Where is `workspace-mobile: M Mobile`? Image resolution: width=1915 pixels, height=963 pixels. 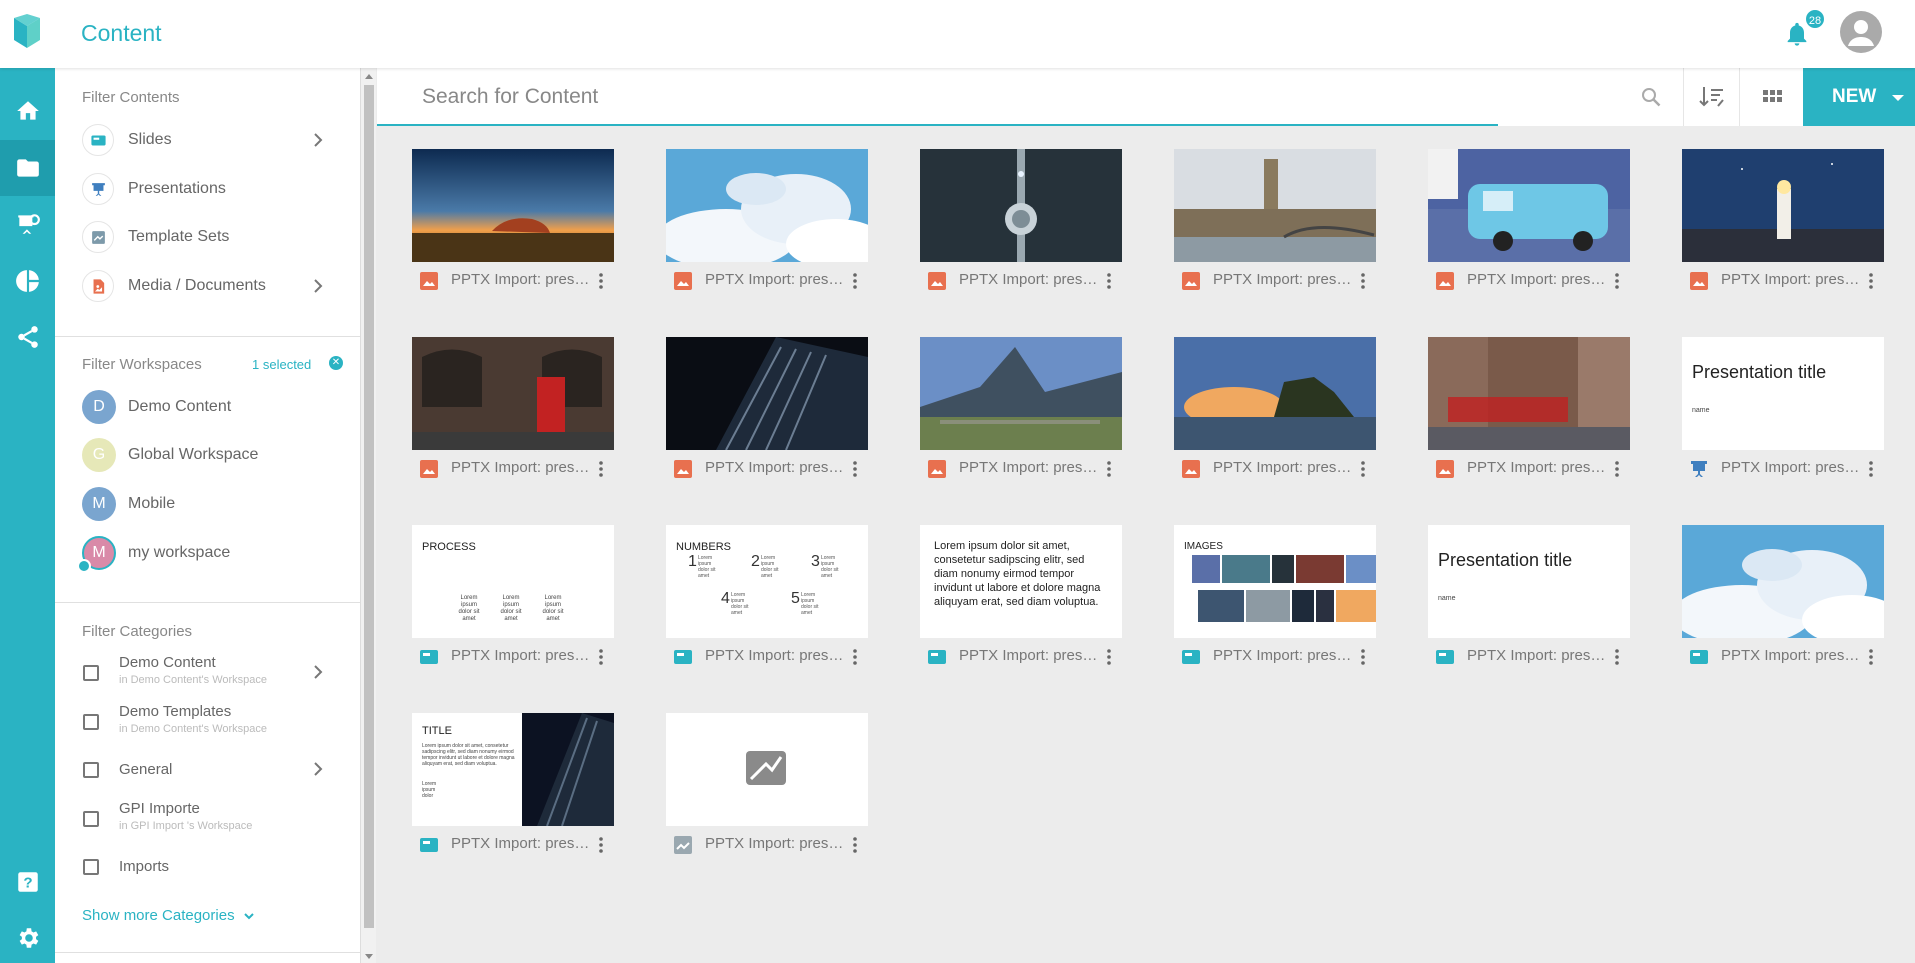
workspace-mobile: M Mobile is located at coordinates (207, 504).